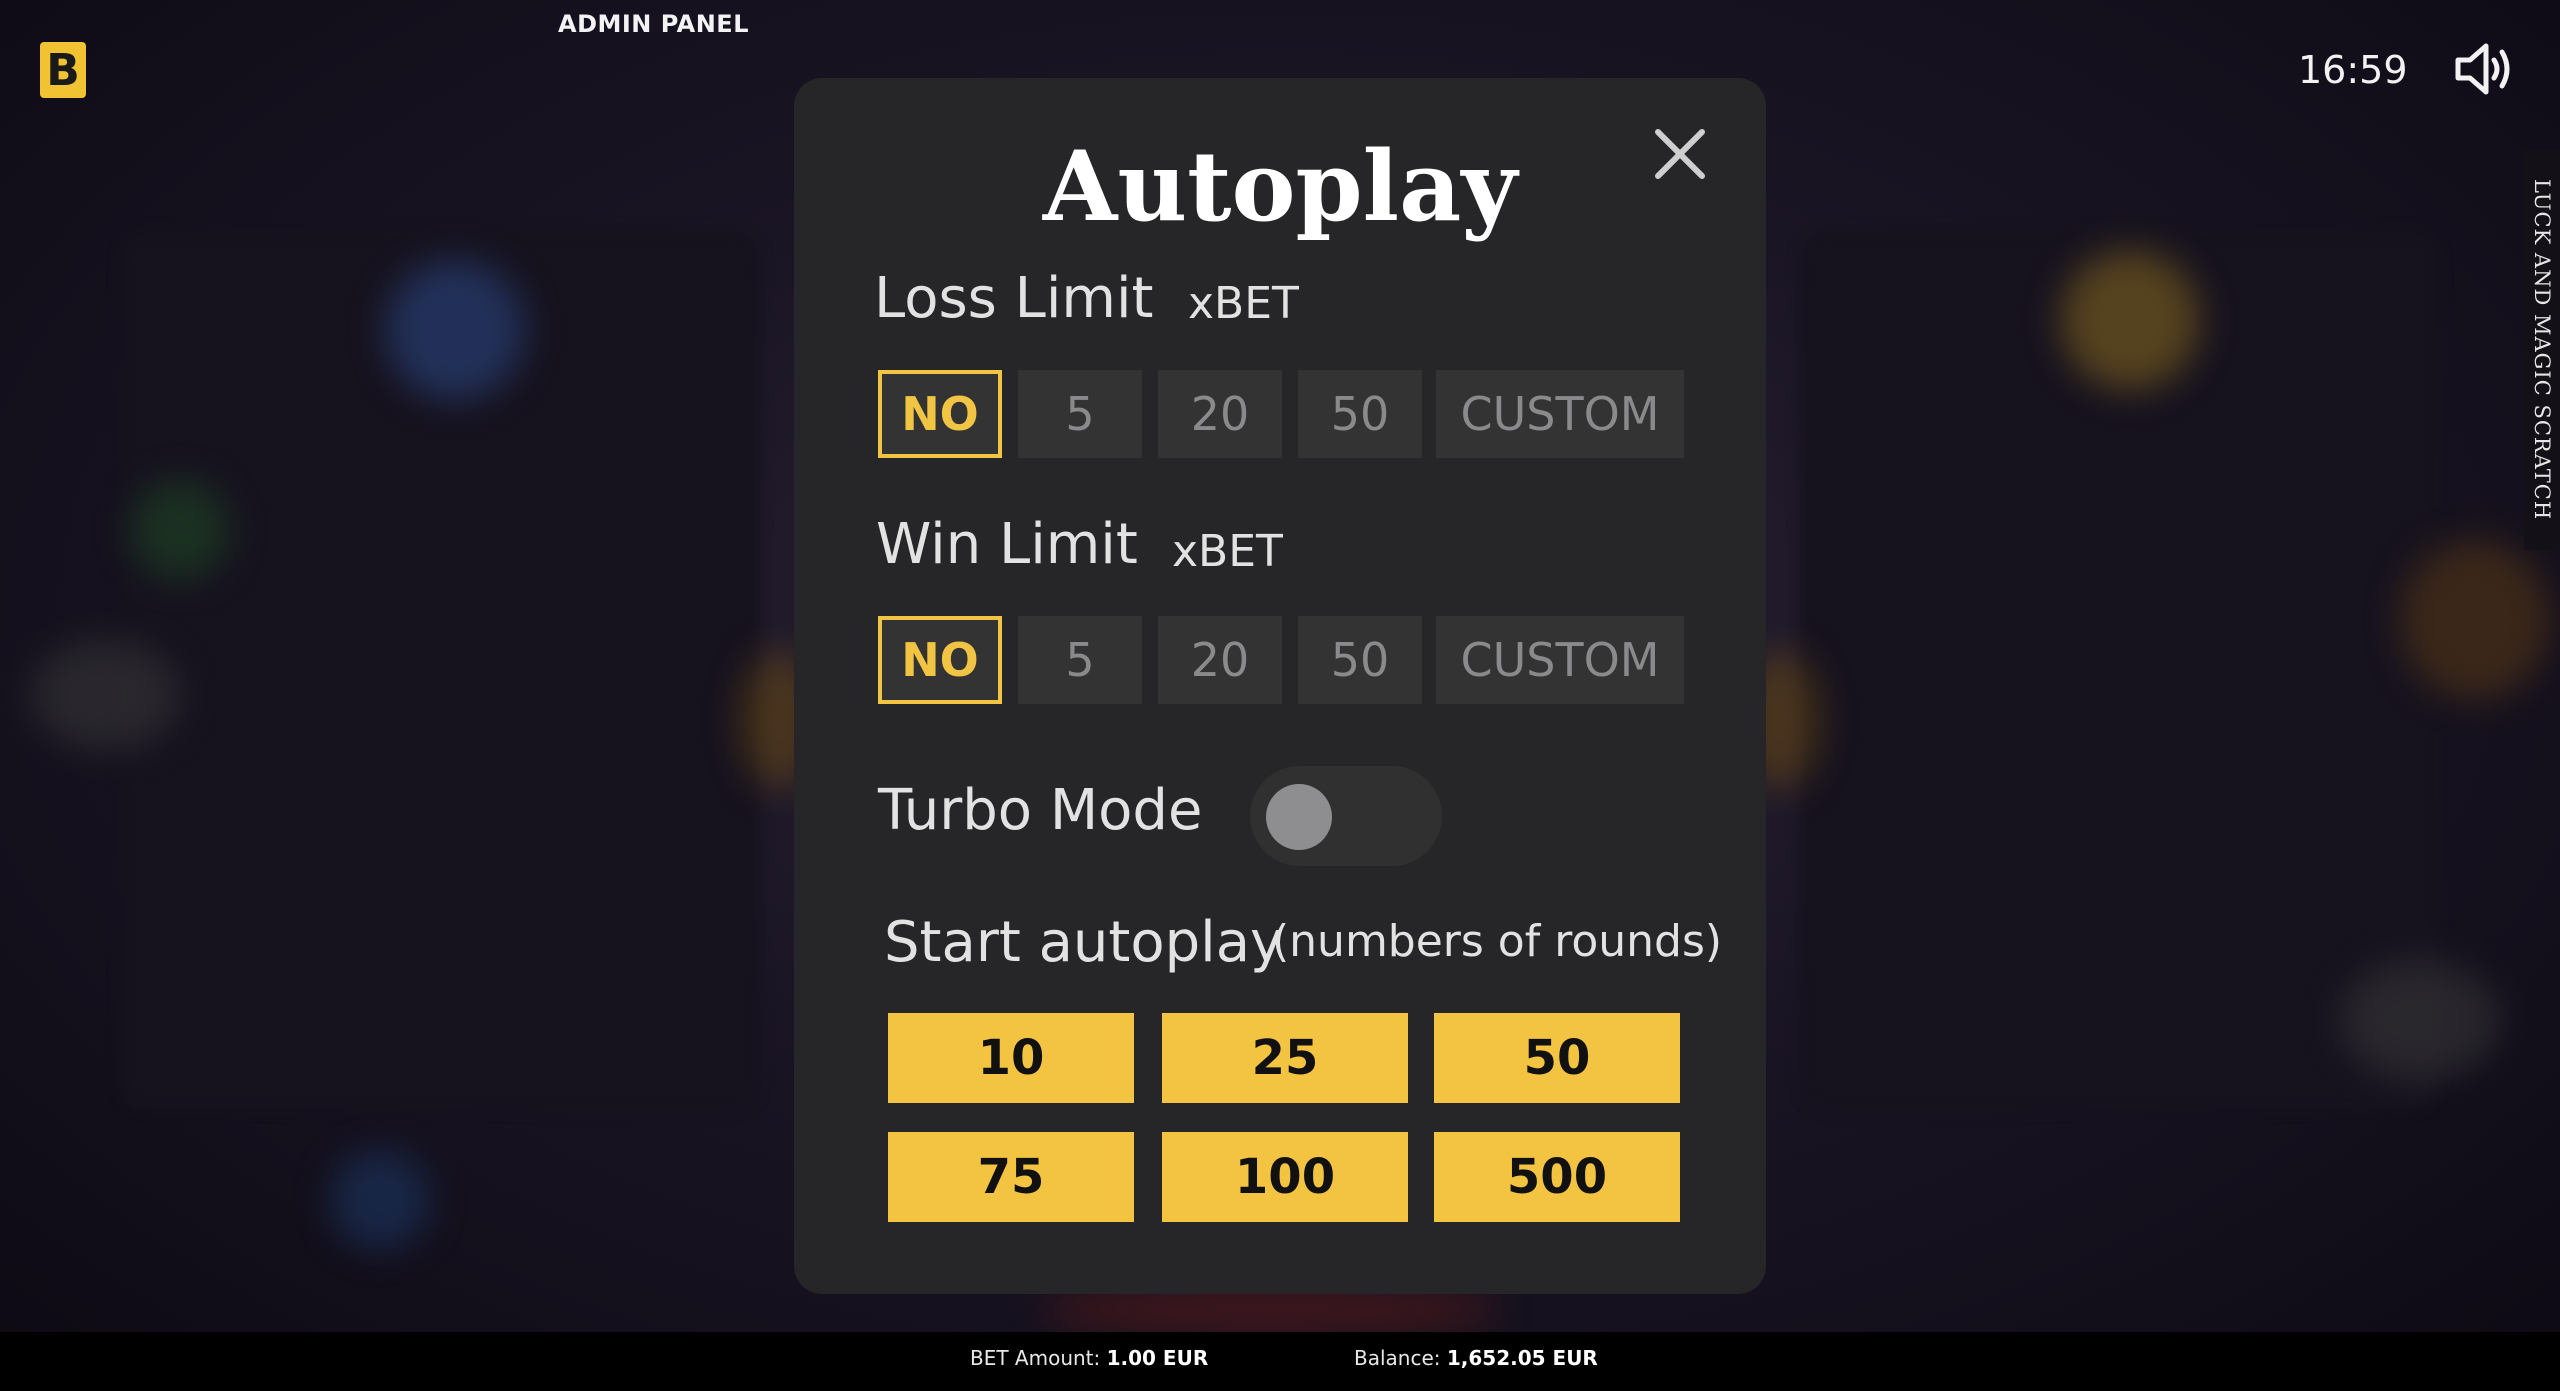 The height and width of the screenshot is (1391, 2560). I want to click on game-title-side-label: LUCK AND MAGIC SCRATCH, so click(2542, 350).